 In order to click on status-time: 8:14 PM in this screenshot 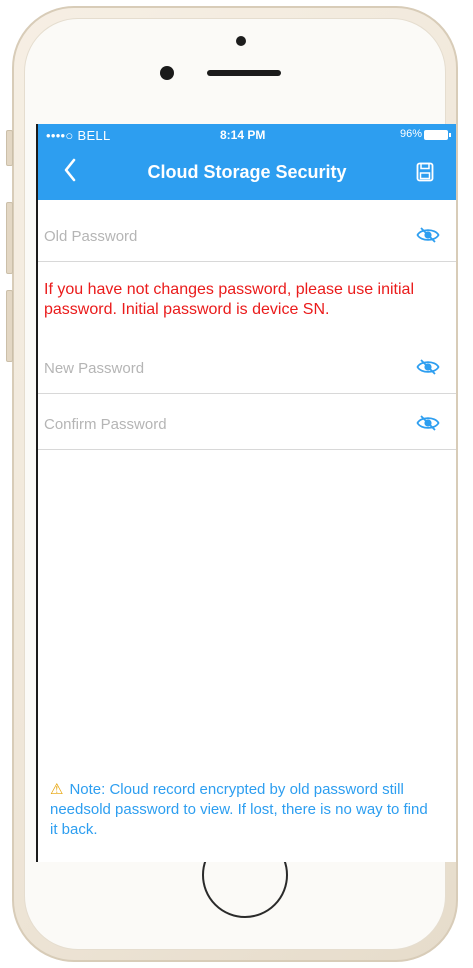, I will do `click(243, 135)`.